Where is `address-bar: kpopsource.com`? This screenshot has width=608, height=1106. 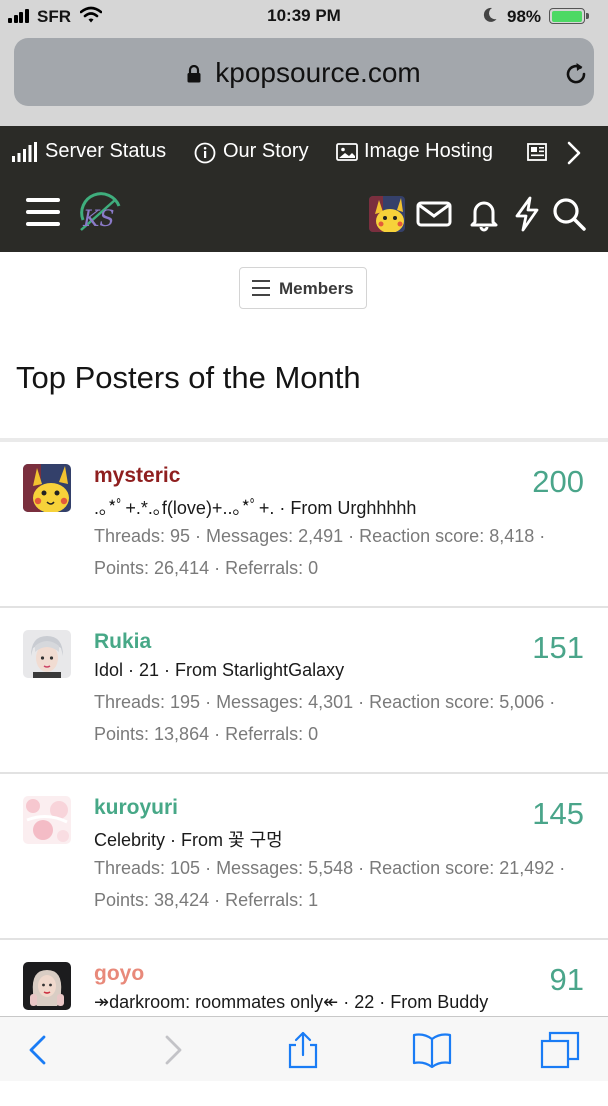 address-bar: kpopsource.com is located at coordinates (304, 72).